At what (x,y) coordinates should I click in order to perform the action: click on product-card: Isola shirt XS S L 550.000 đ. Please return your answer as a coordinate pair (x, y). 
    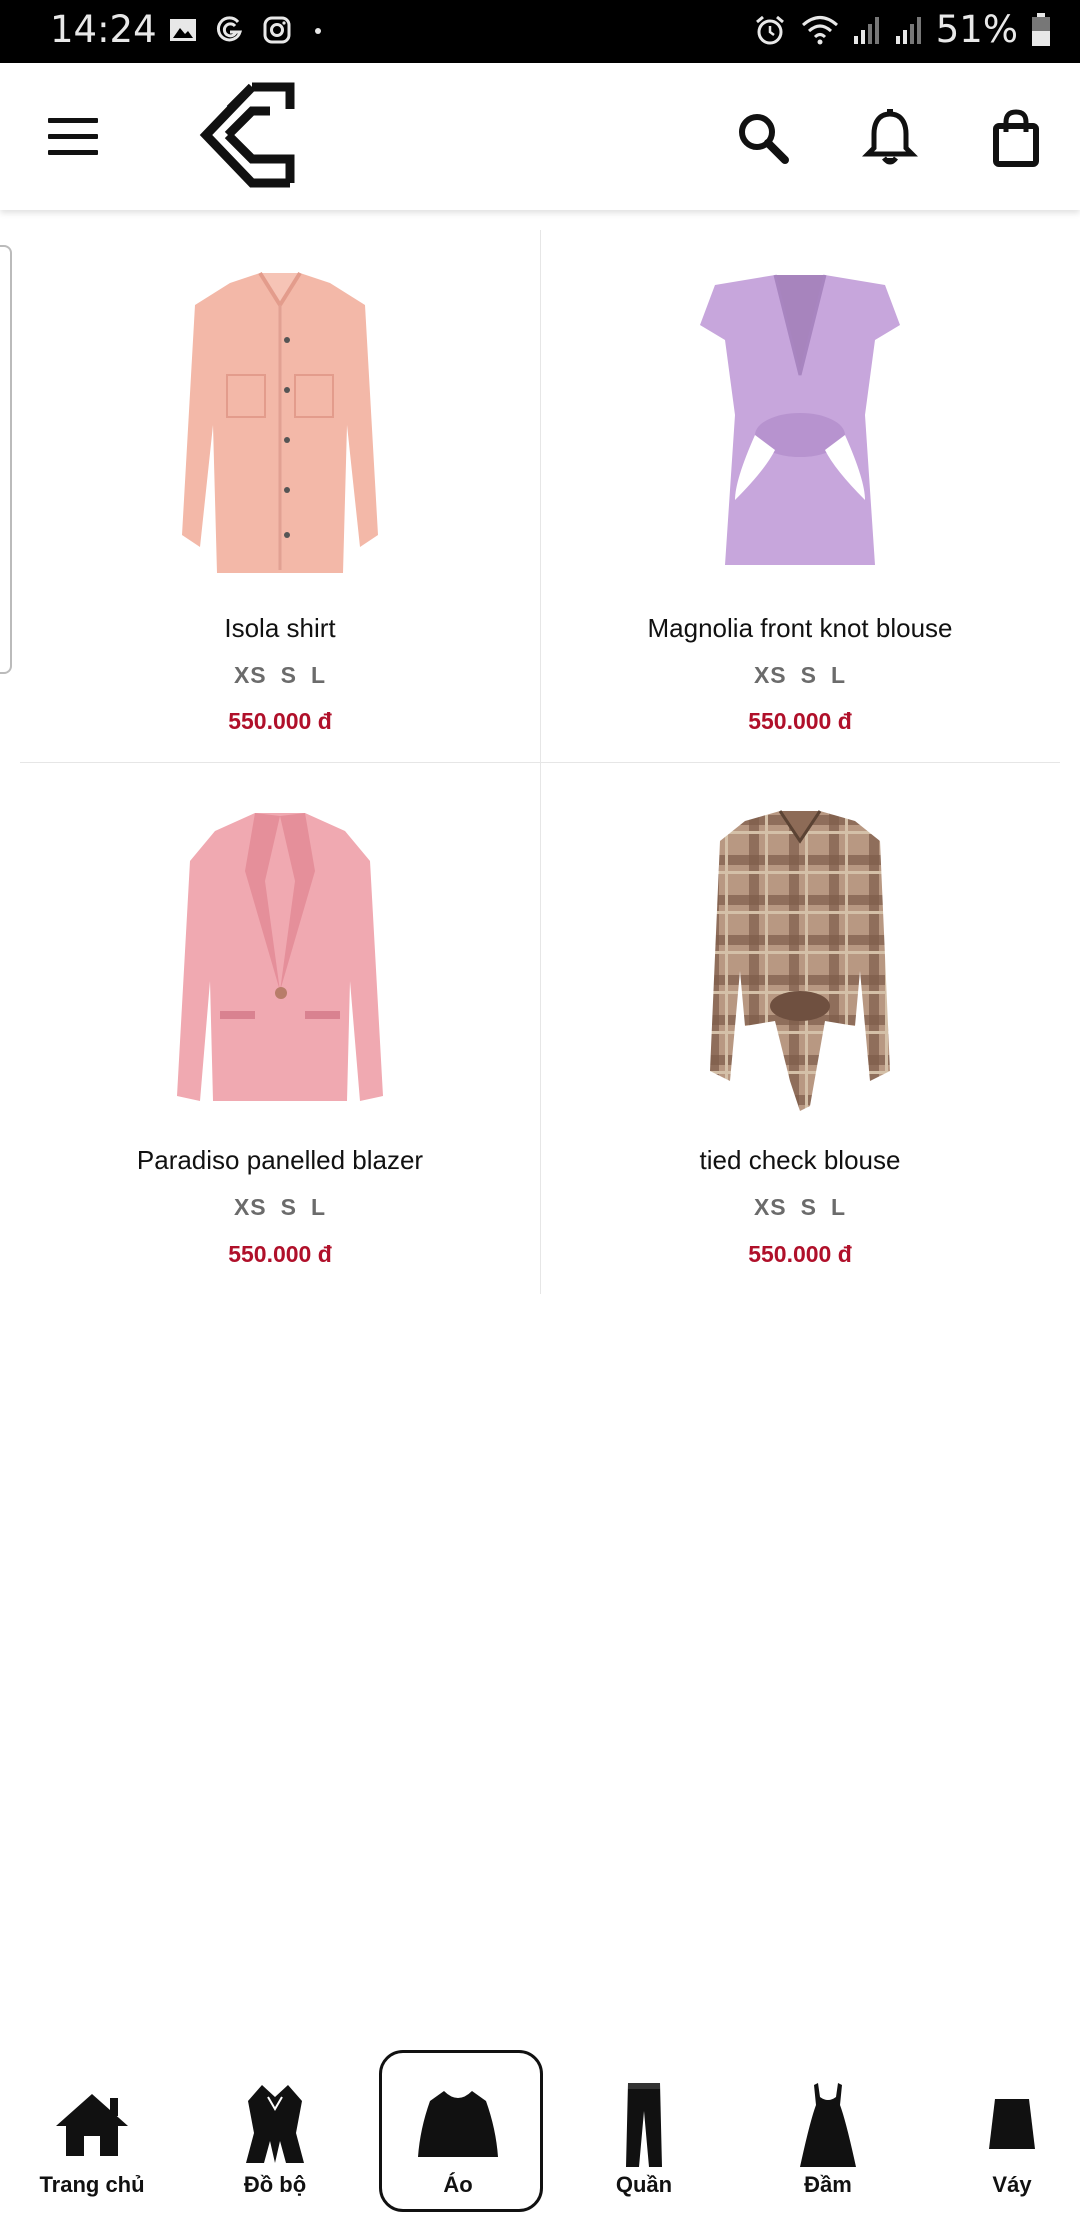
    Looking at the image, I should click on (280, 496).